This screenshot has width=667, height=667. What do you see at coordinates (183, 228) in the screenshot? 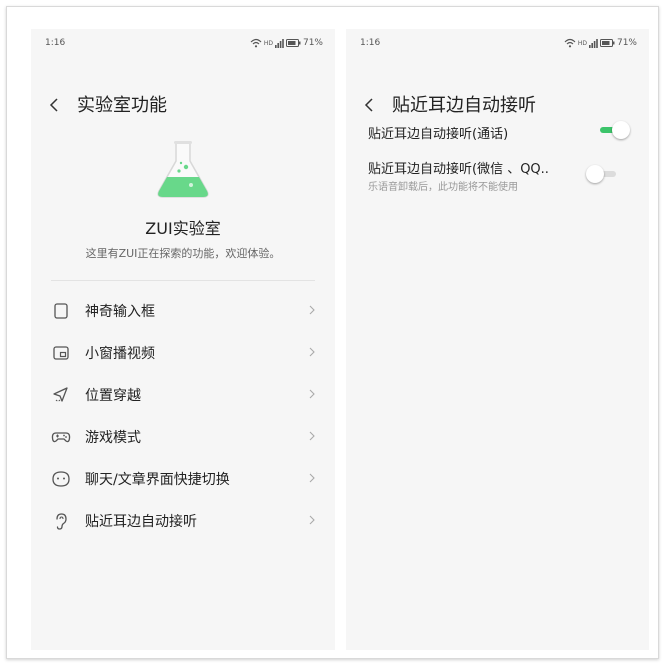
I see `lab-name: ZUI实验室` at bounding box center [183, 228].